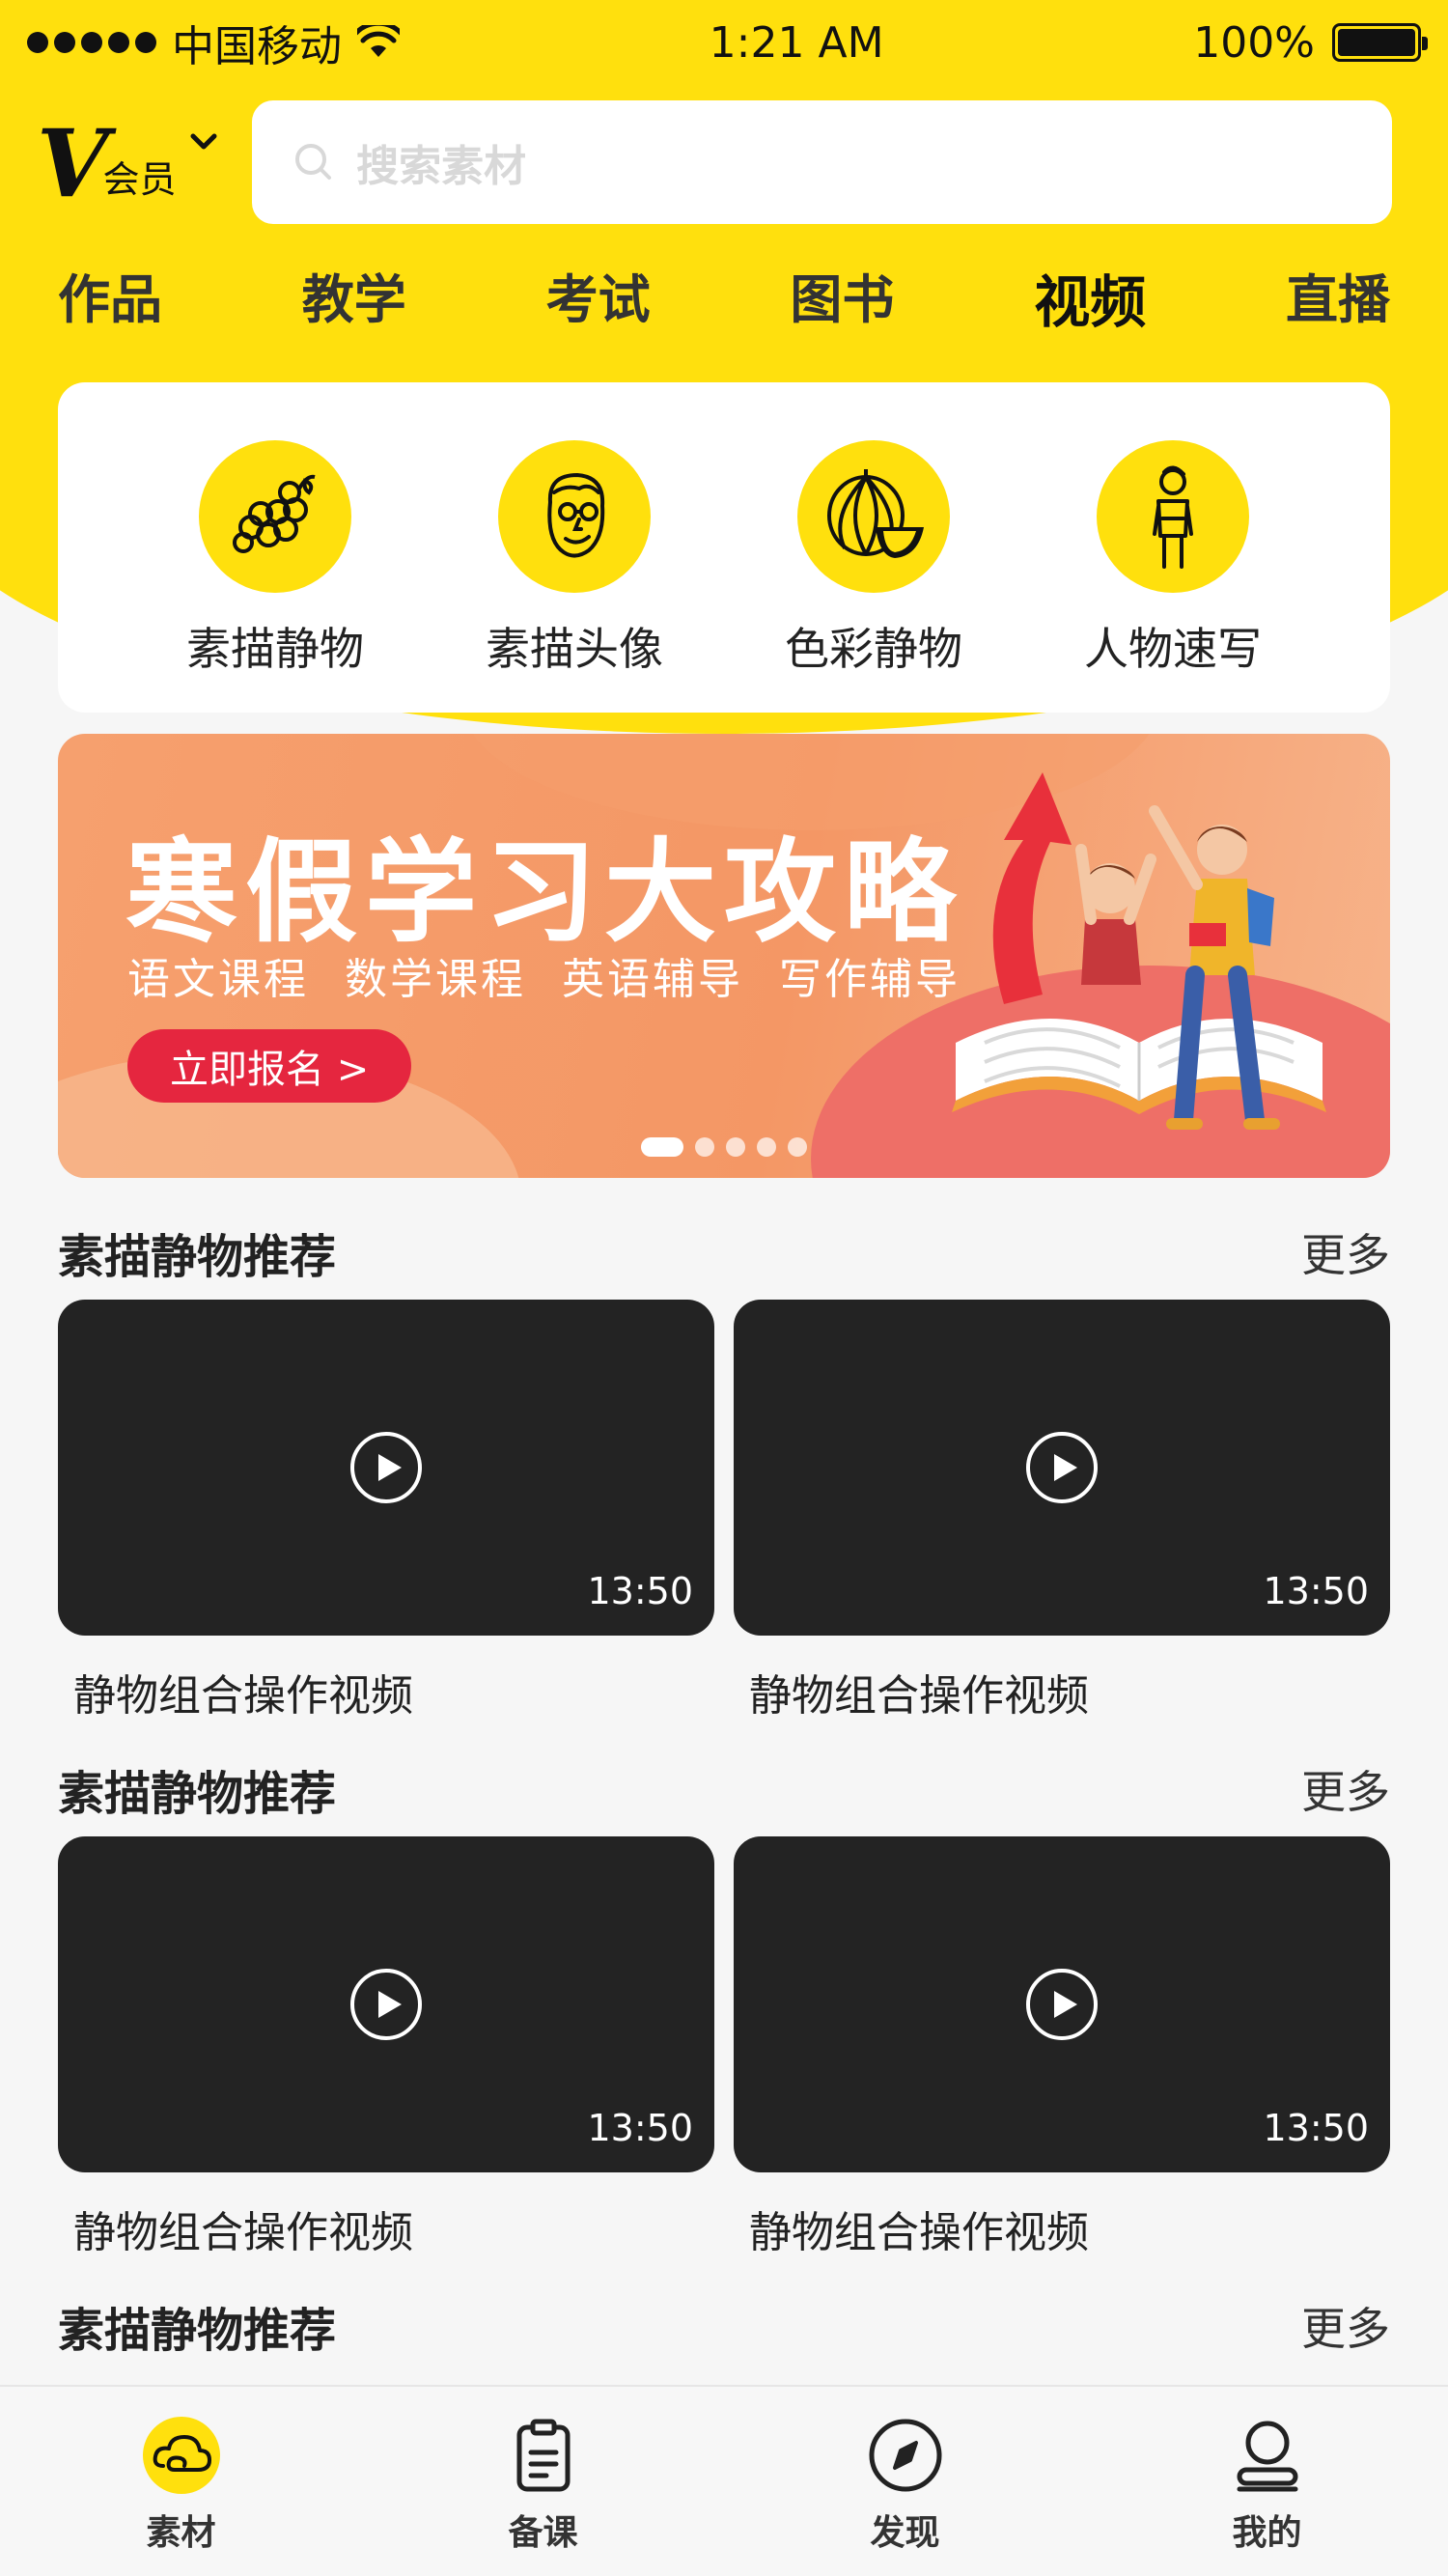  Describe the element at coordinates (1254, 43) in the screenshot. I see `battery-percent: 100%` at that location.